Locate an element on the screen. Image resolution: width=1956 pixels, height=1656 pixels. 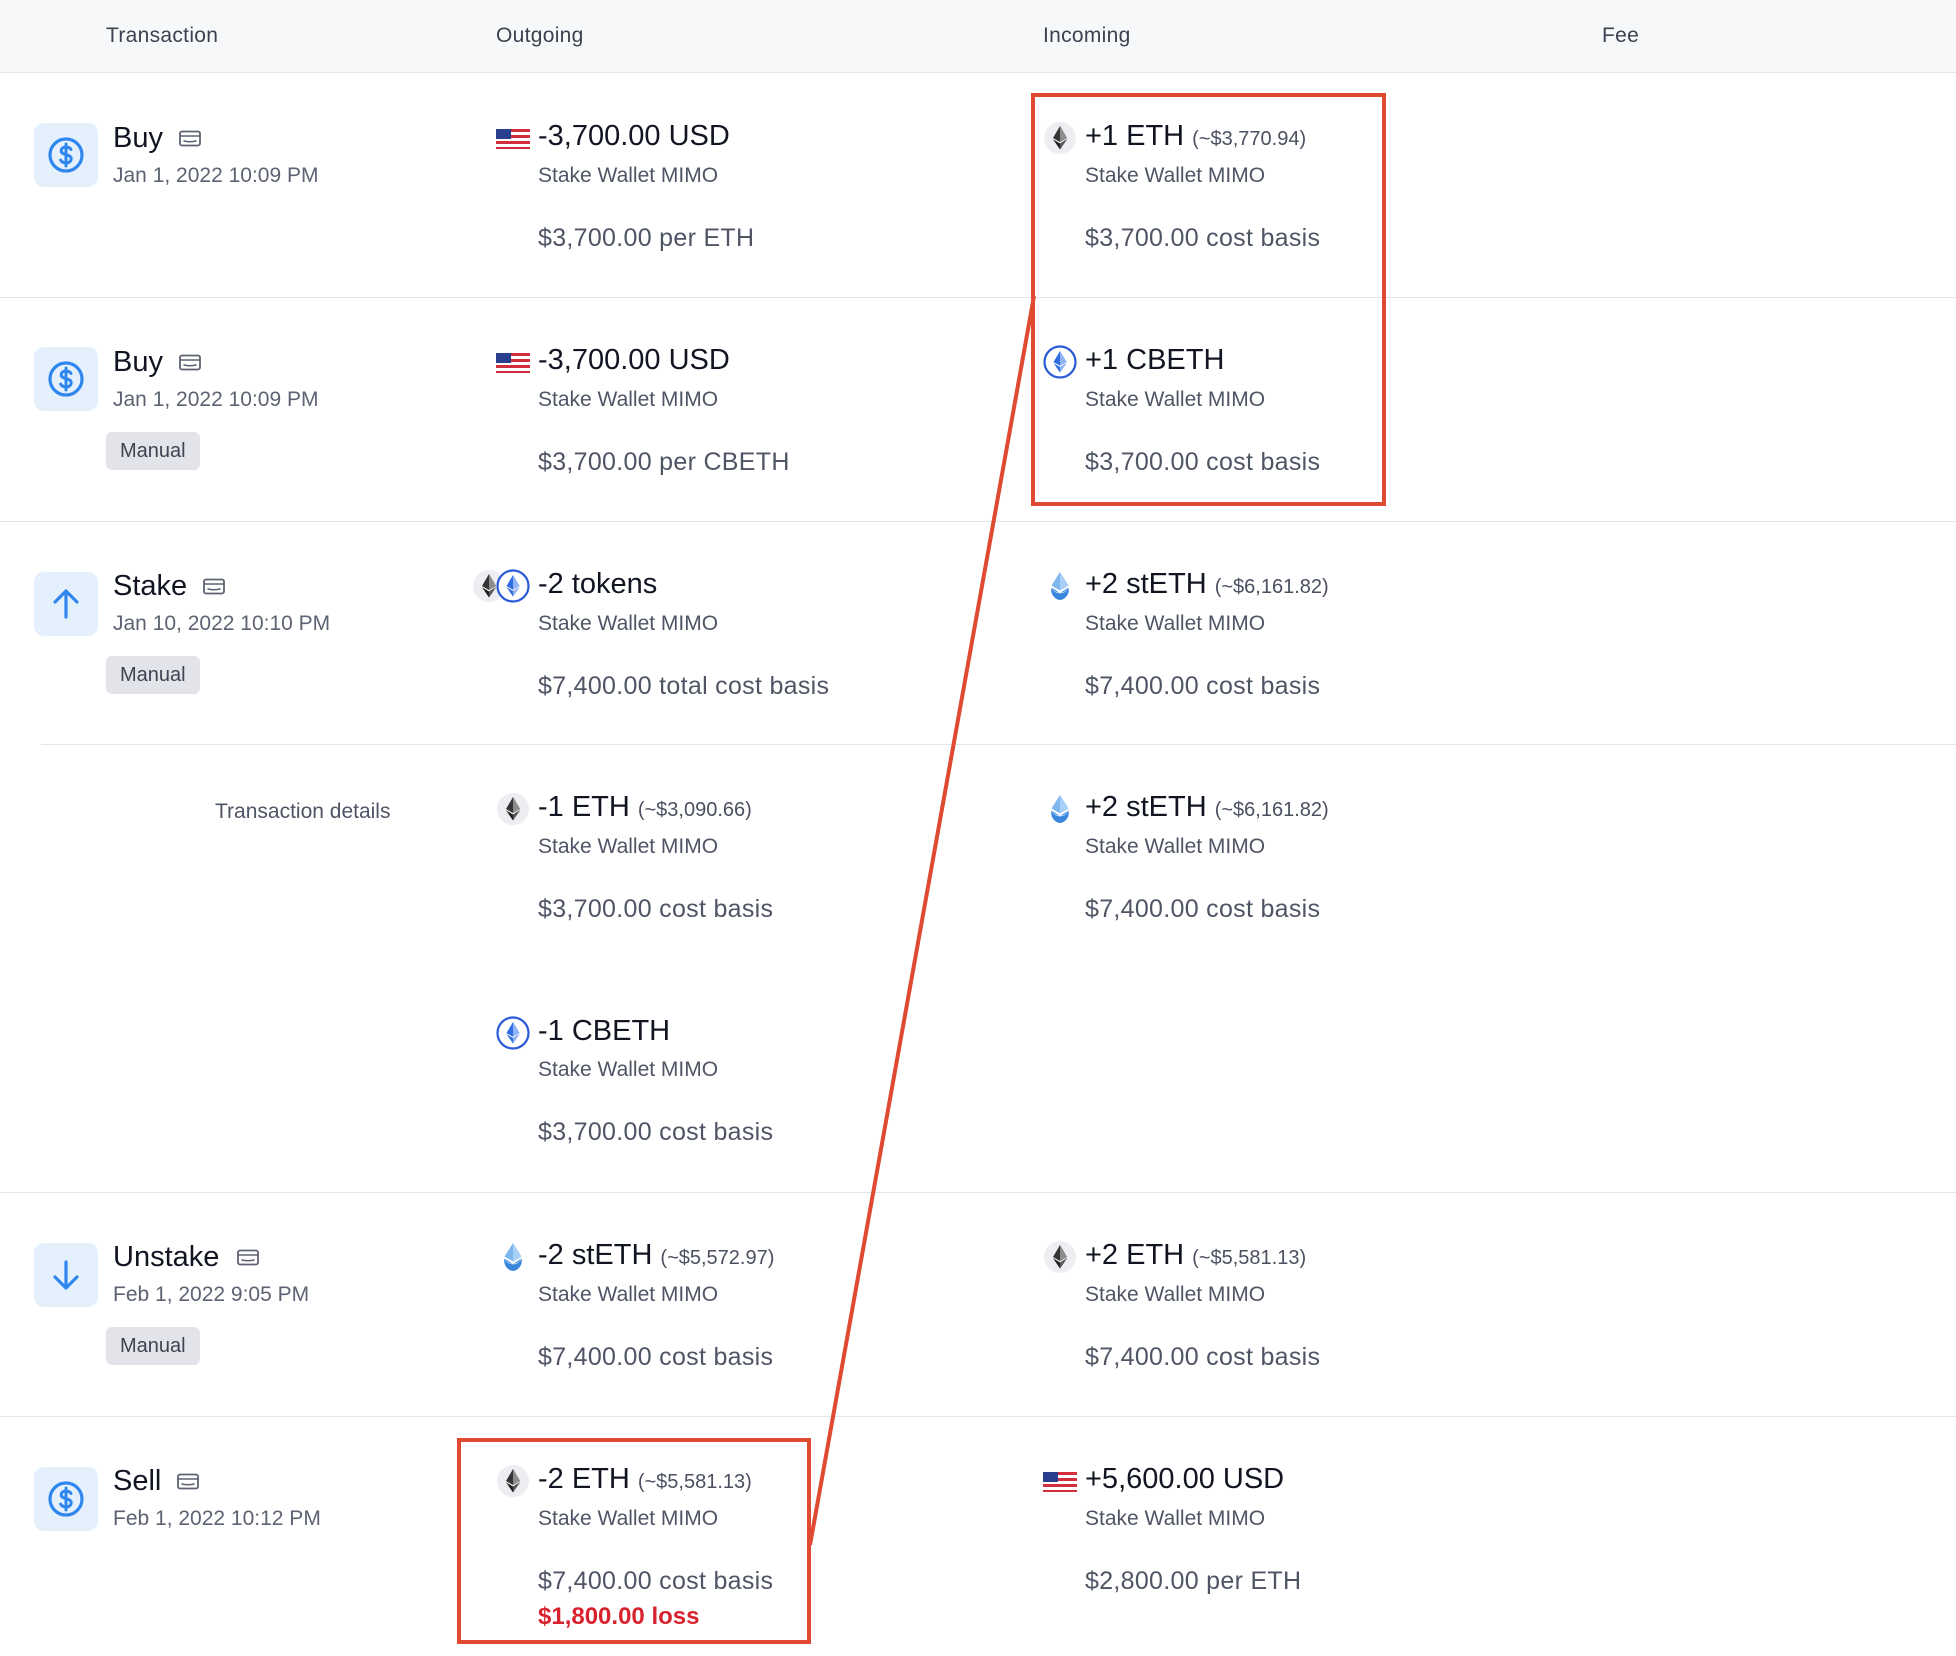
annotation-connector-line is located at coordinates (922, 920).